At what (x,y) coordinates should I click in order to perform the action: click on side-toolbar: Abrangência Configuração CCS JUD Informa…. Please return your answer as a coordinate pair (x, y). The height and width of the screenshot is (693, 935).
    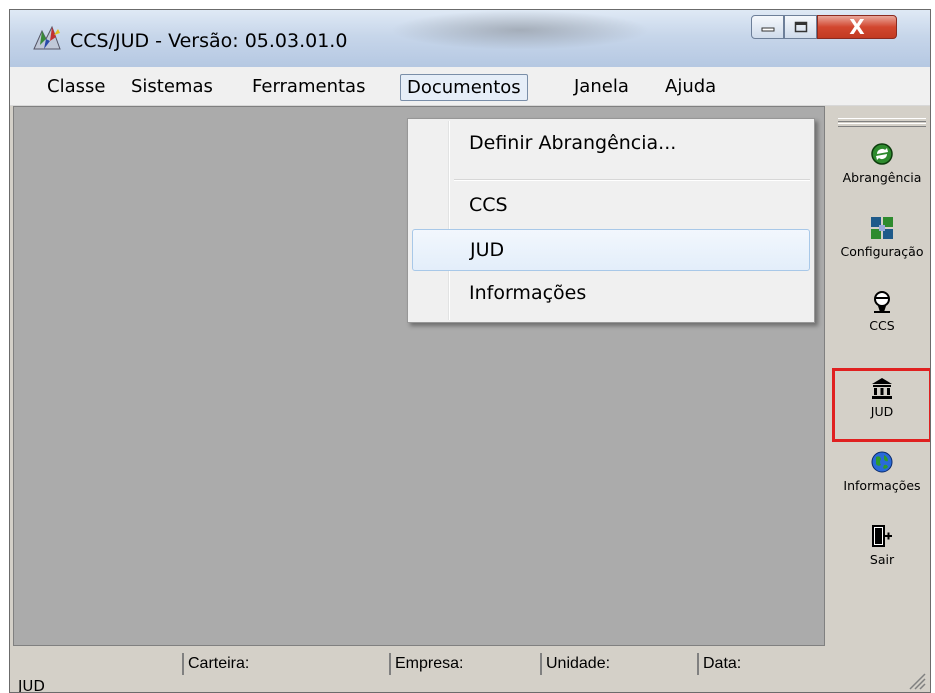
    Looking at the image, I should click on (881, 376).